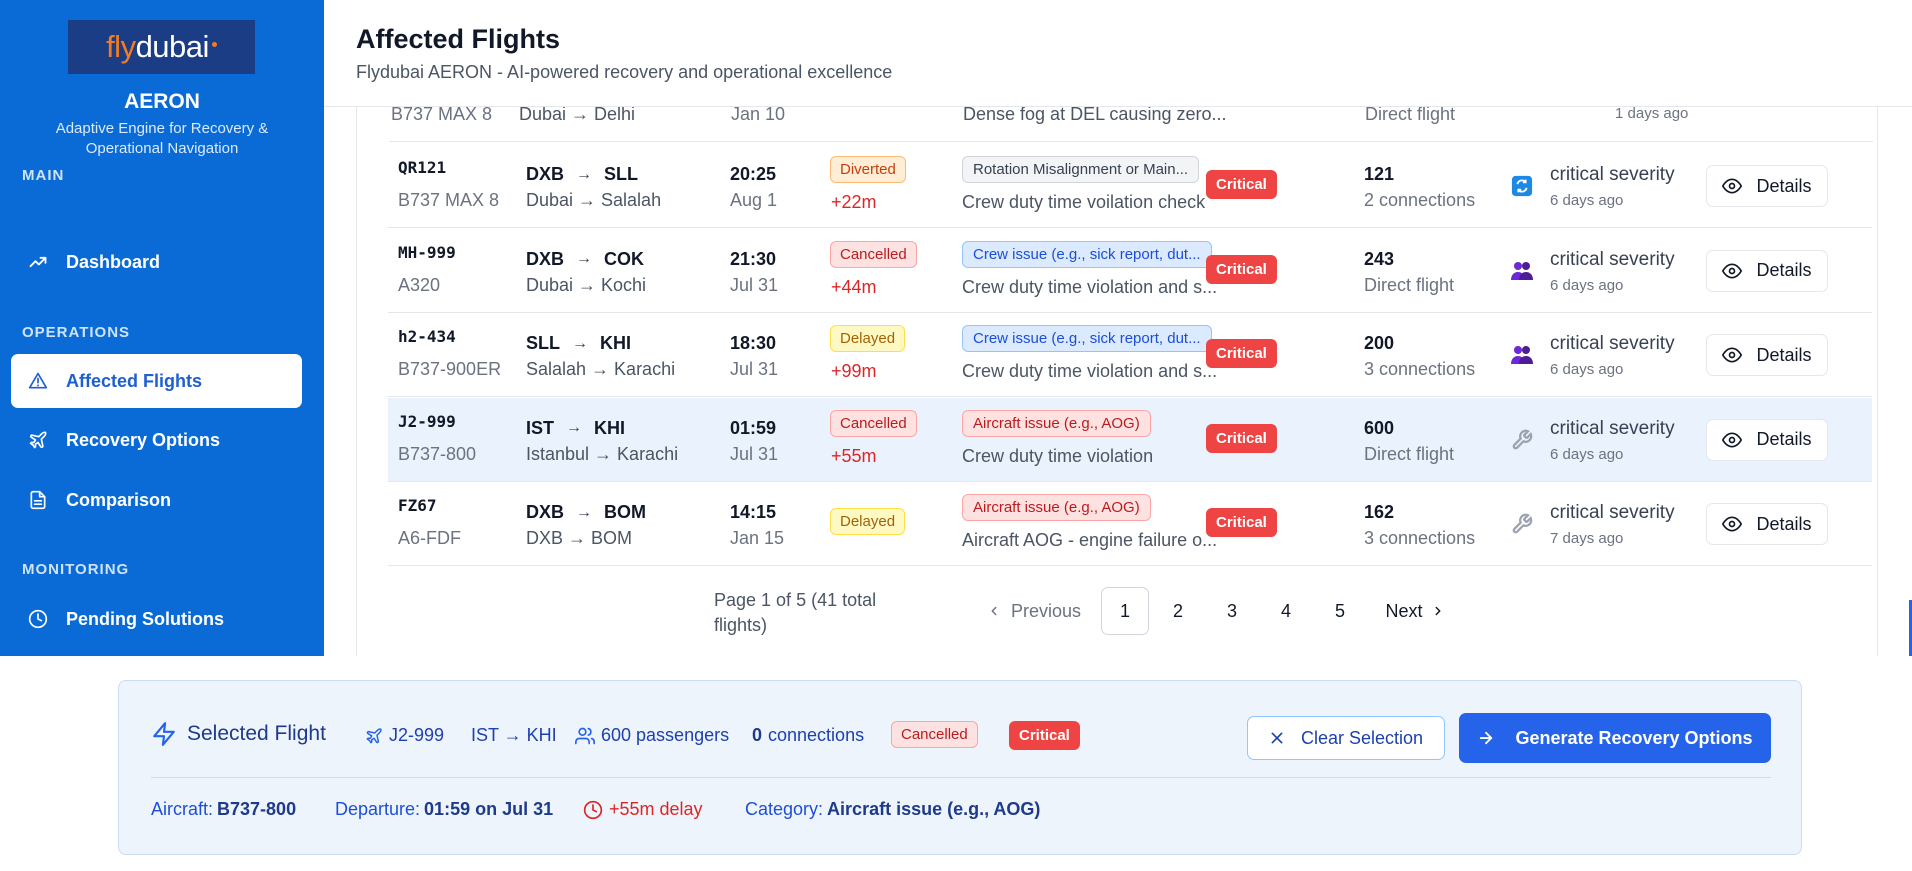 This screenshot has width=1912, height=871. Describe the element at coordinates (578, 343) in the screenshot. I see `route-codes: SLL → KHI` at that location.